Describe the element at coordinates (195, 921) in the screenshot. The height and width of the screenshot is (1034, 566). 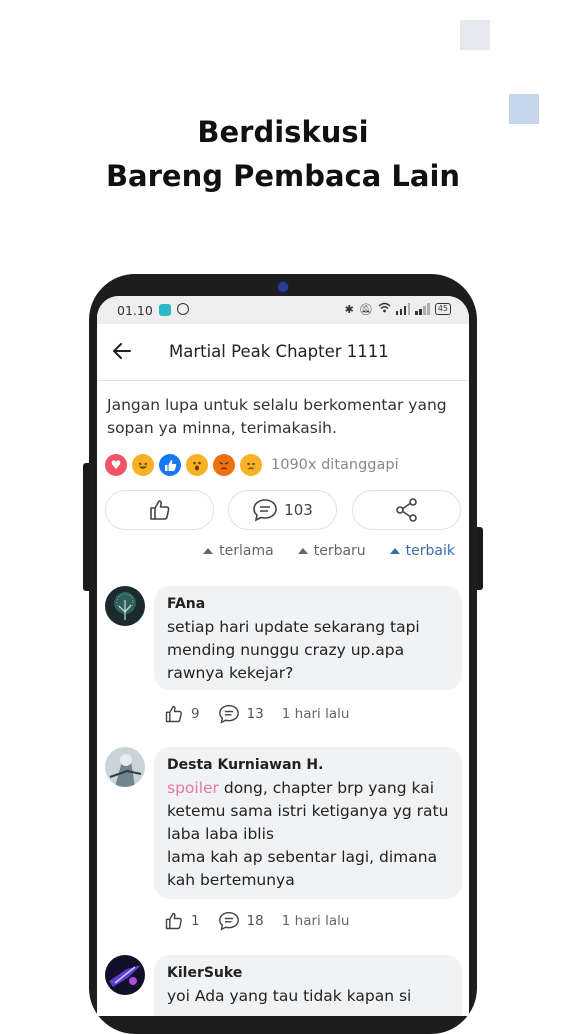
I see `like-count: 1` at that location.